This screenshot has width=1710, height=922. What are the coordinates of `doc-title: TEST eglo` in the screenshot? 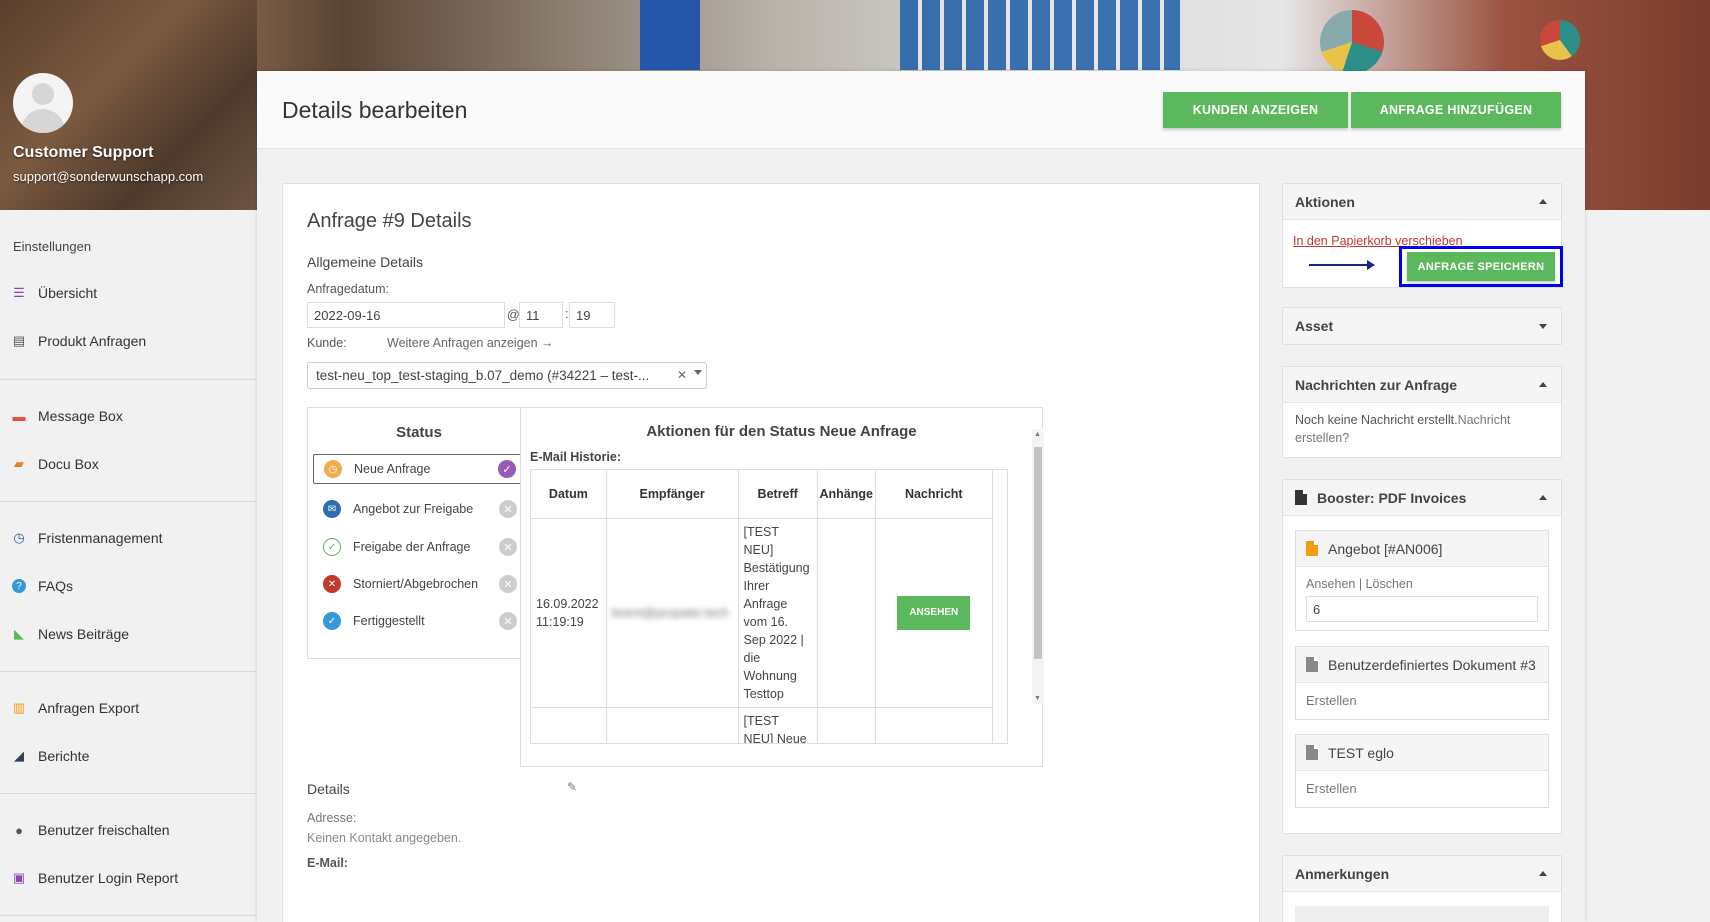 It's located at (1361, 752).